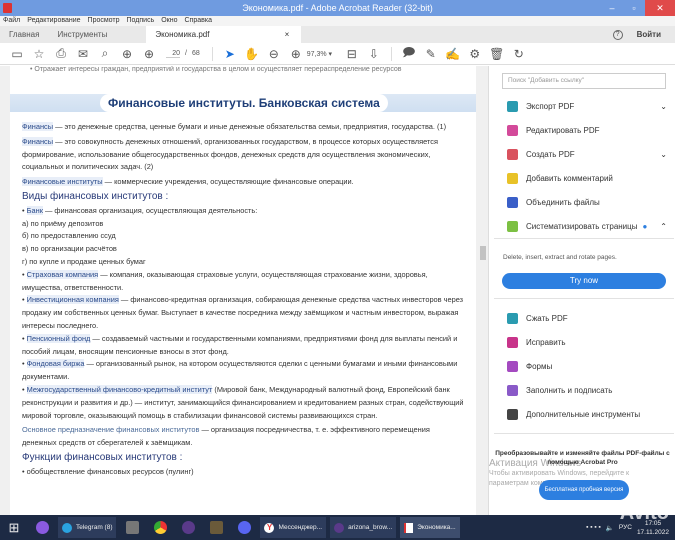  Describe the element at coordinates (475, 54) in the screenshot. I see `stamp-icon: ⚙` at that location.